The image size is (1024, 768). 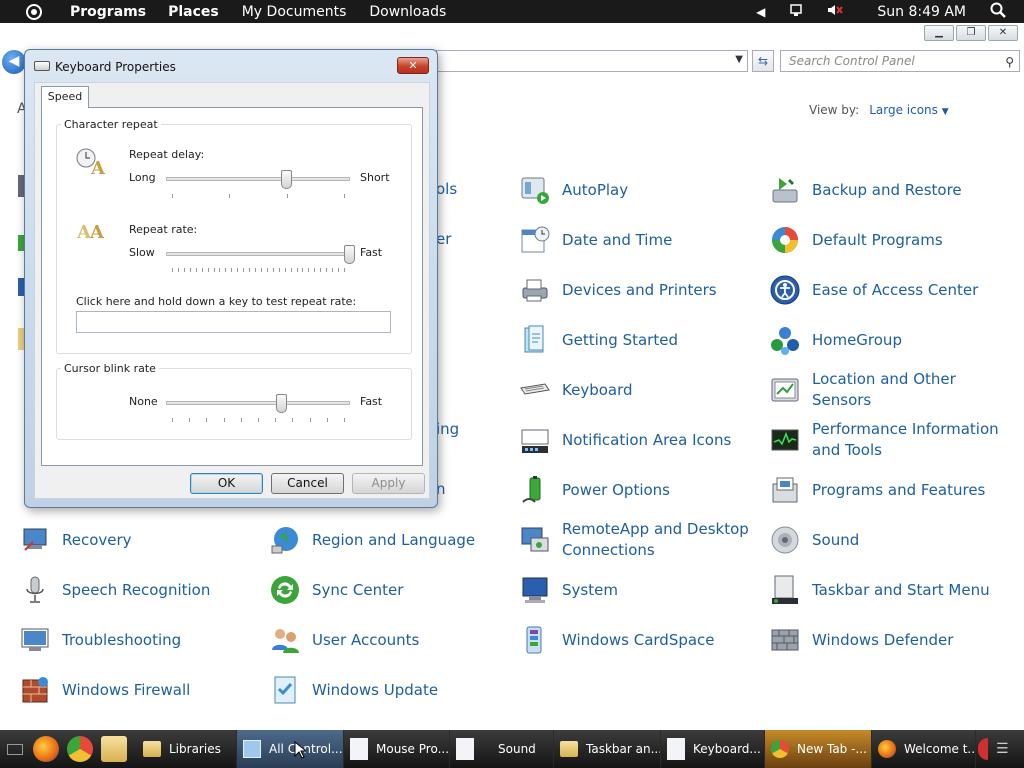 I want to click on tab-speed: Speed, so click(x=65, y=97).